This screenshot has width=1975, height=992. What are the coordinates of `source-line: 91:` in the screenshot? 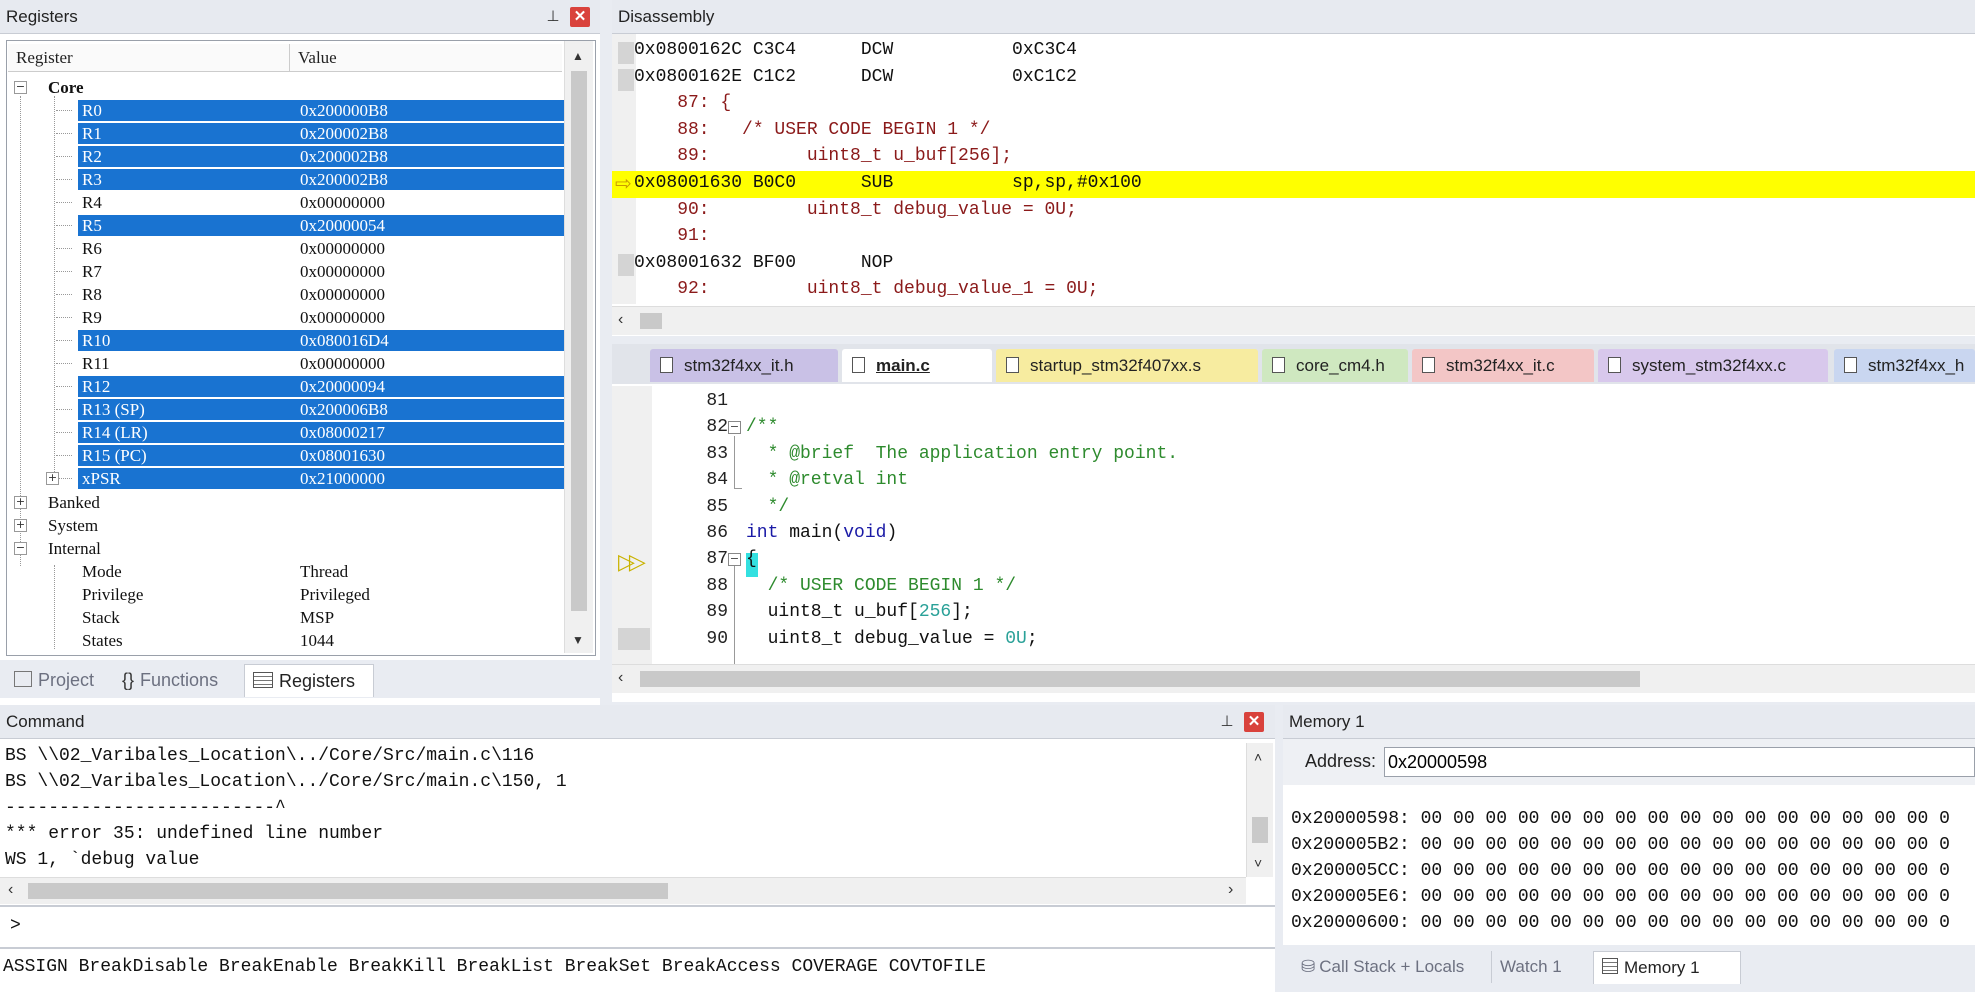 It's located at (671, 236).